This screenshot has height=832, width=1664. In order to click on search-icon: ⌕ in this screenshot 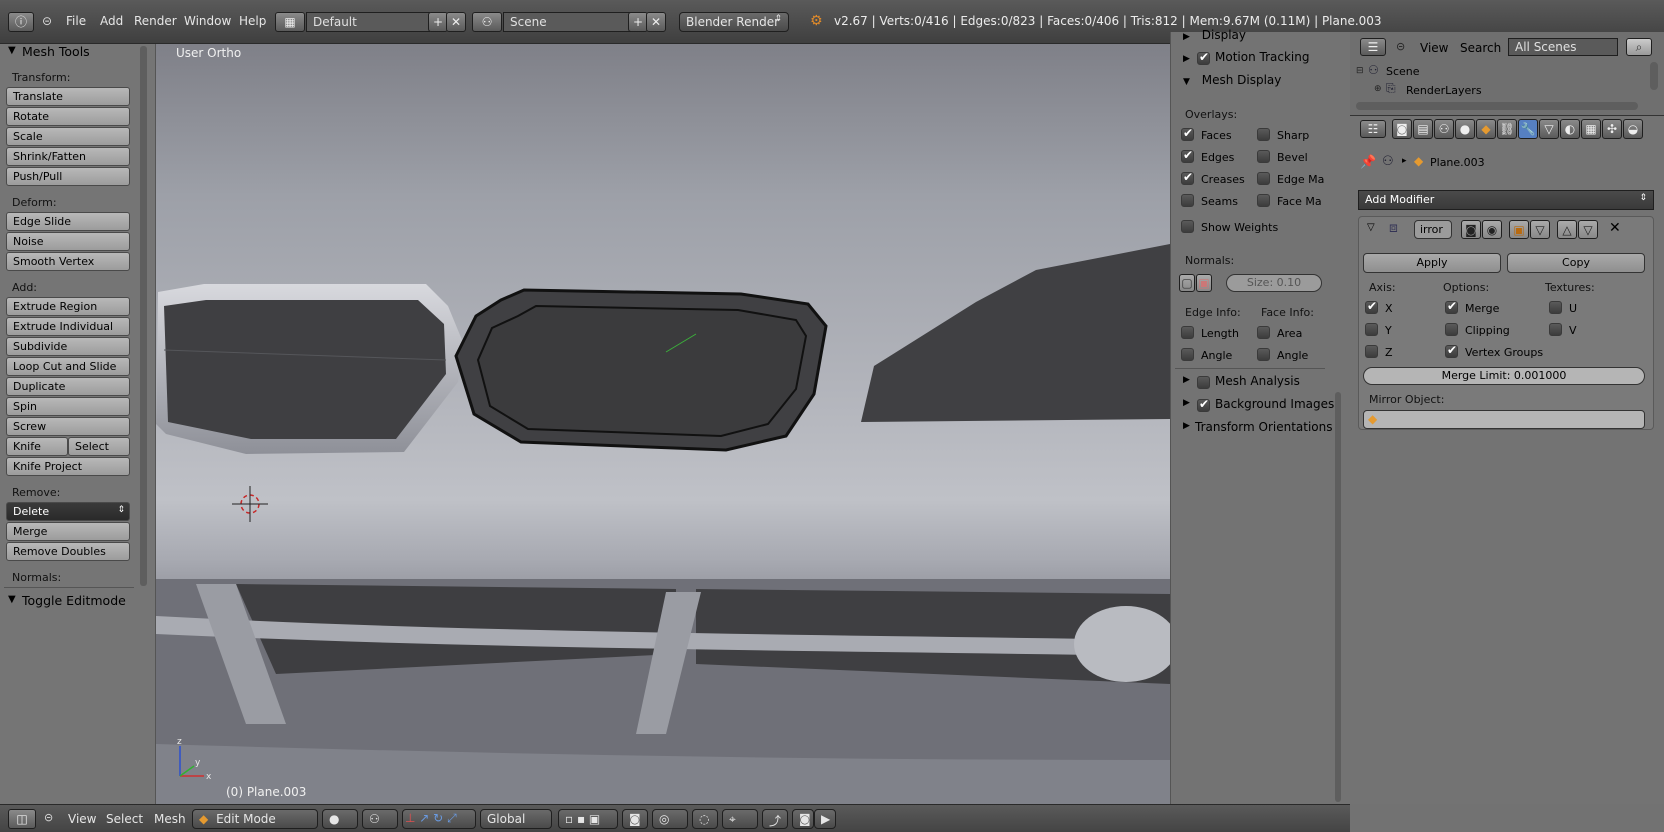, I will do `click(1639, 47)`.